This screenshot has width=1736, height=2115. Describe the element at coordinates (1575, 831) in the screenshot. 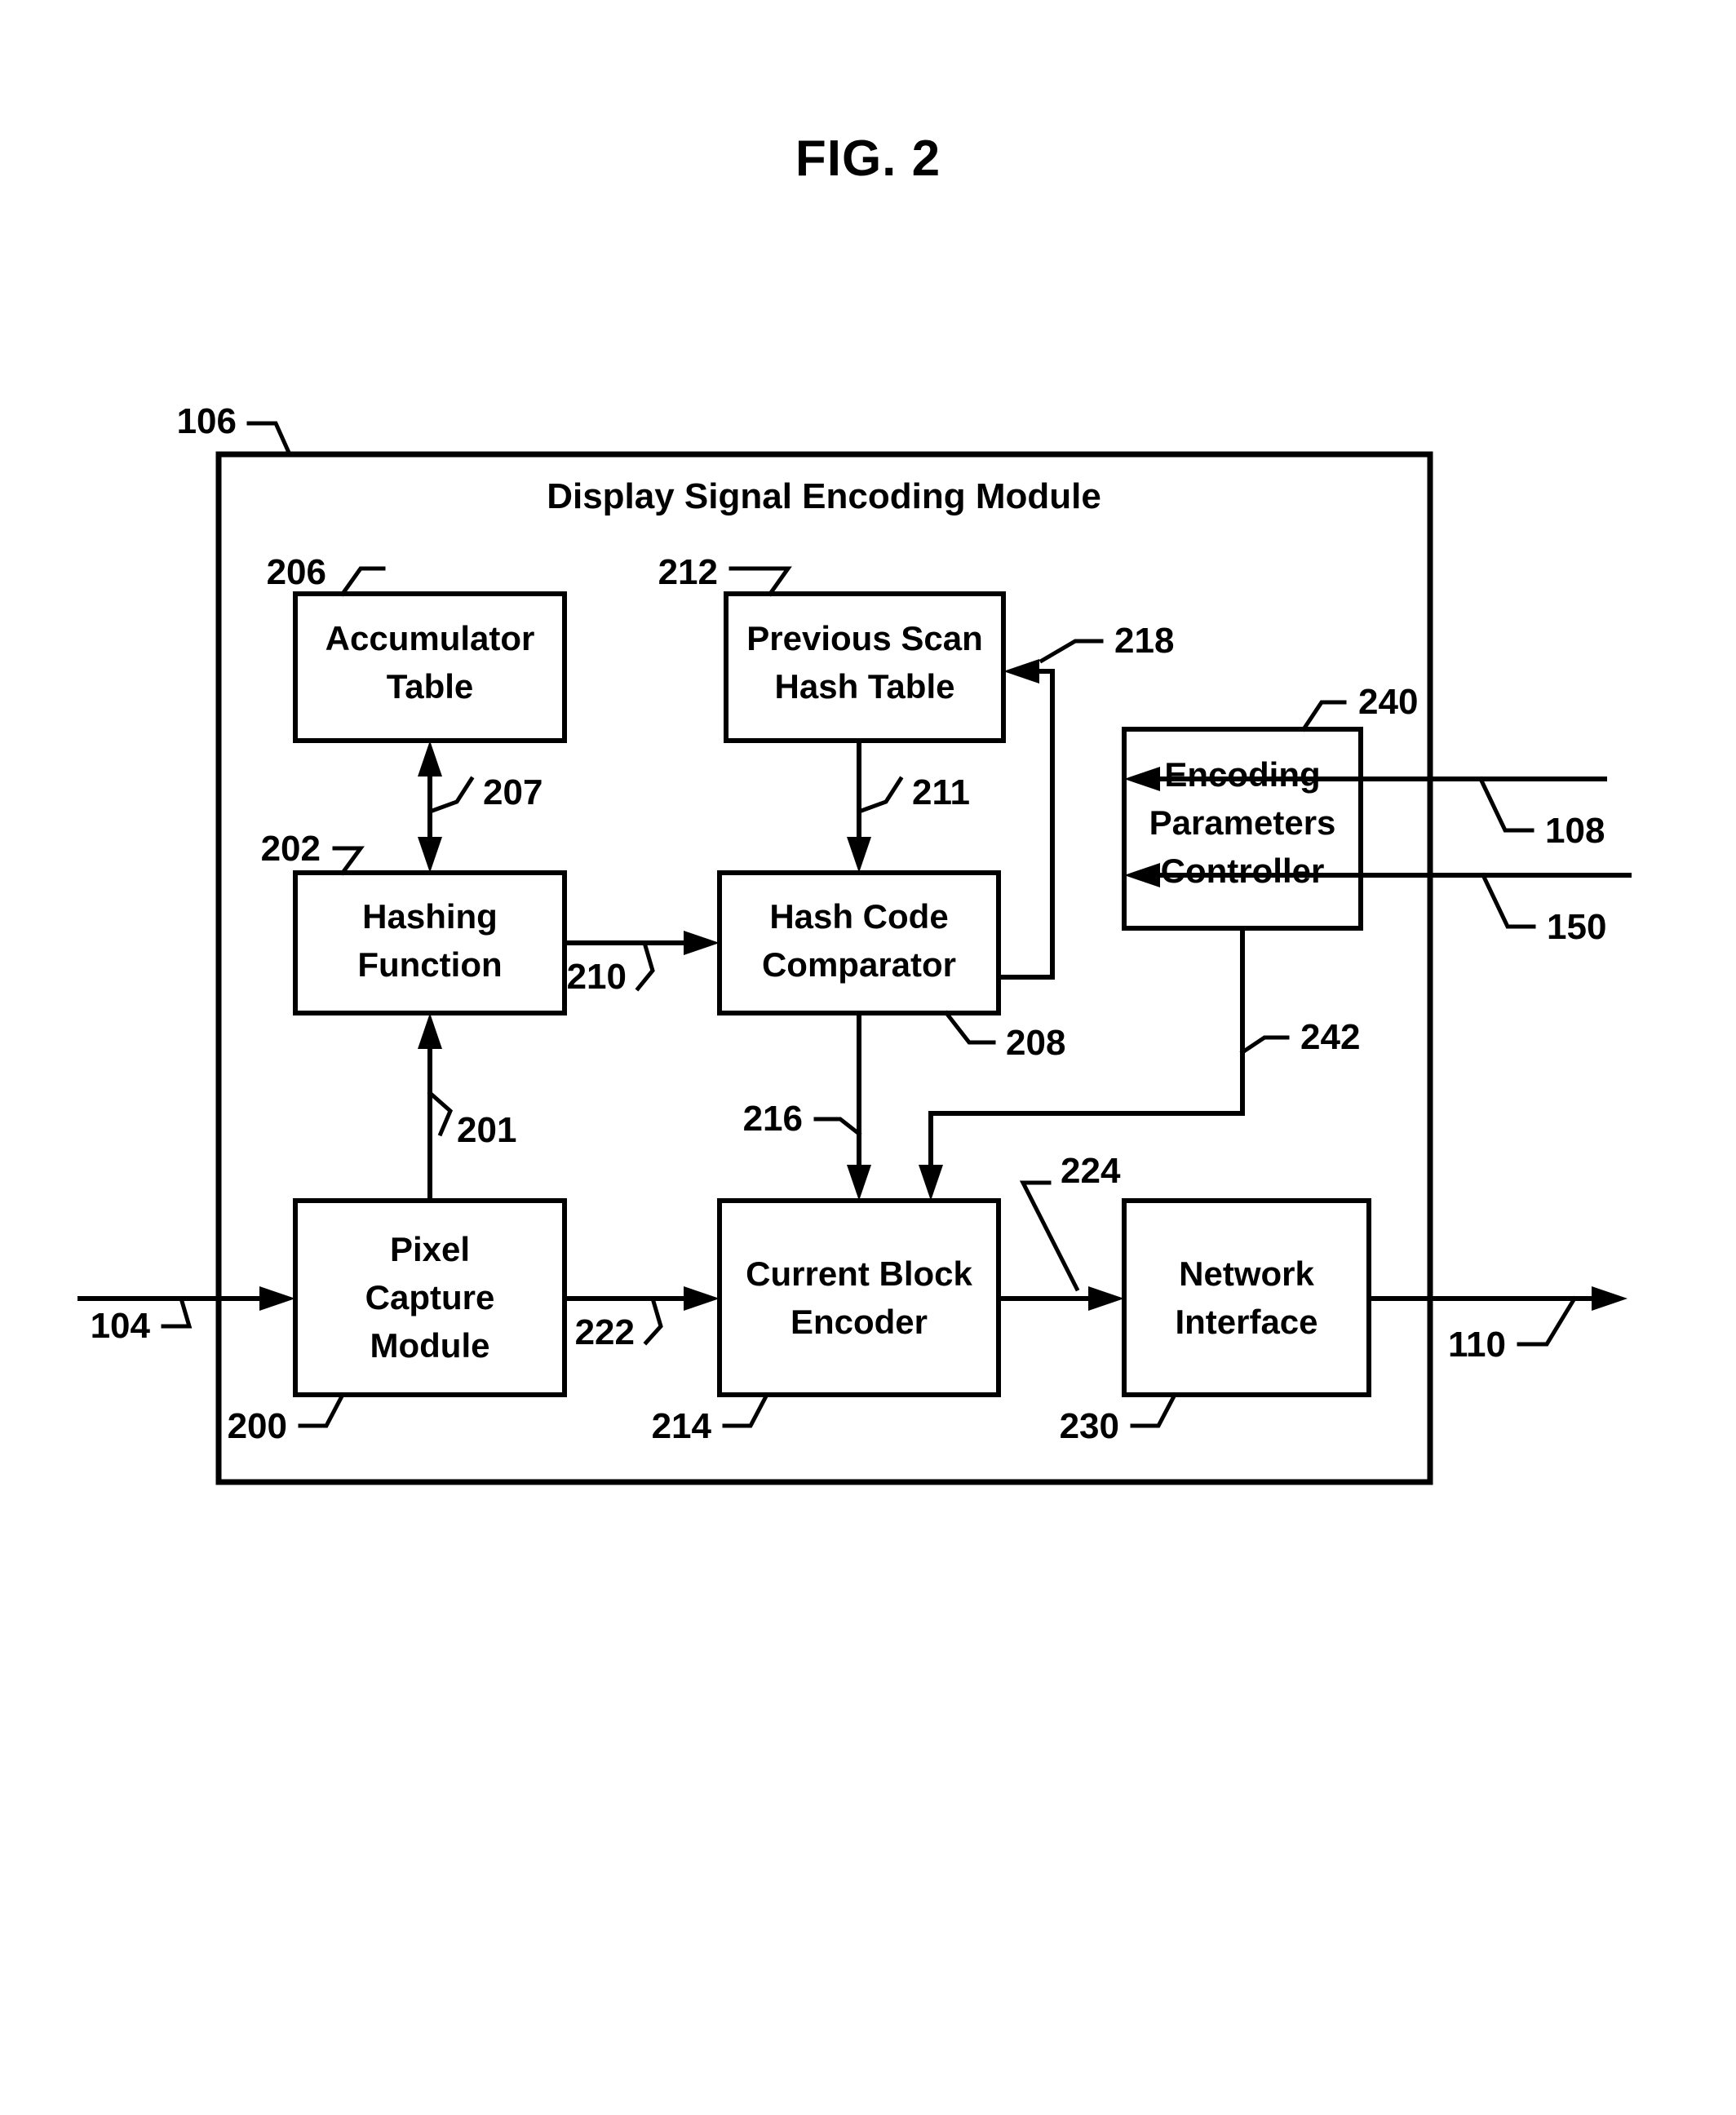

I see `ref-108: 108` at that location.